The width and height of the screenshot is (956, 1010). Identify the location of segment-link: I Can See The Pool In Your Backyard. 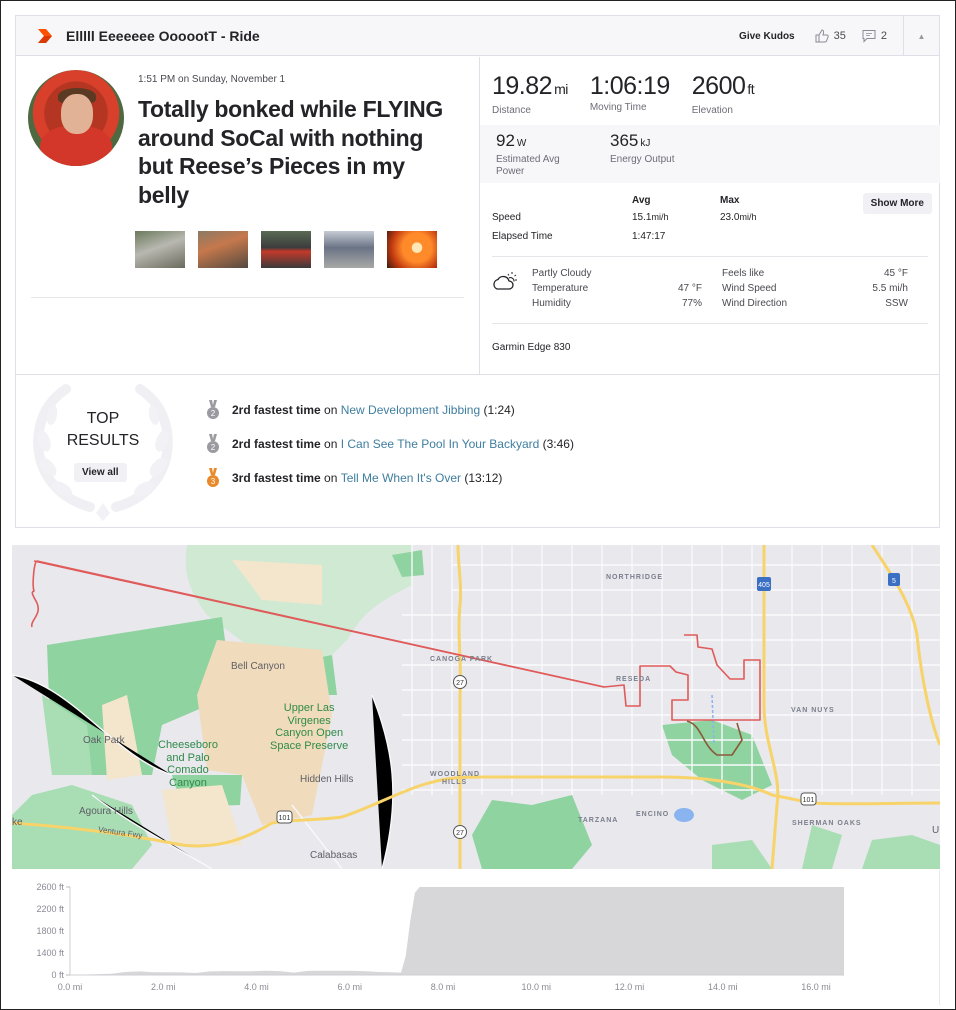
(440, 444).